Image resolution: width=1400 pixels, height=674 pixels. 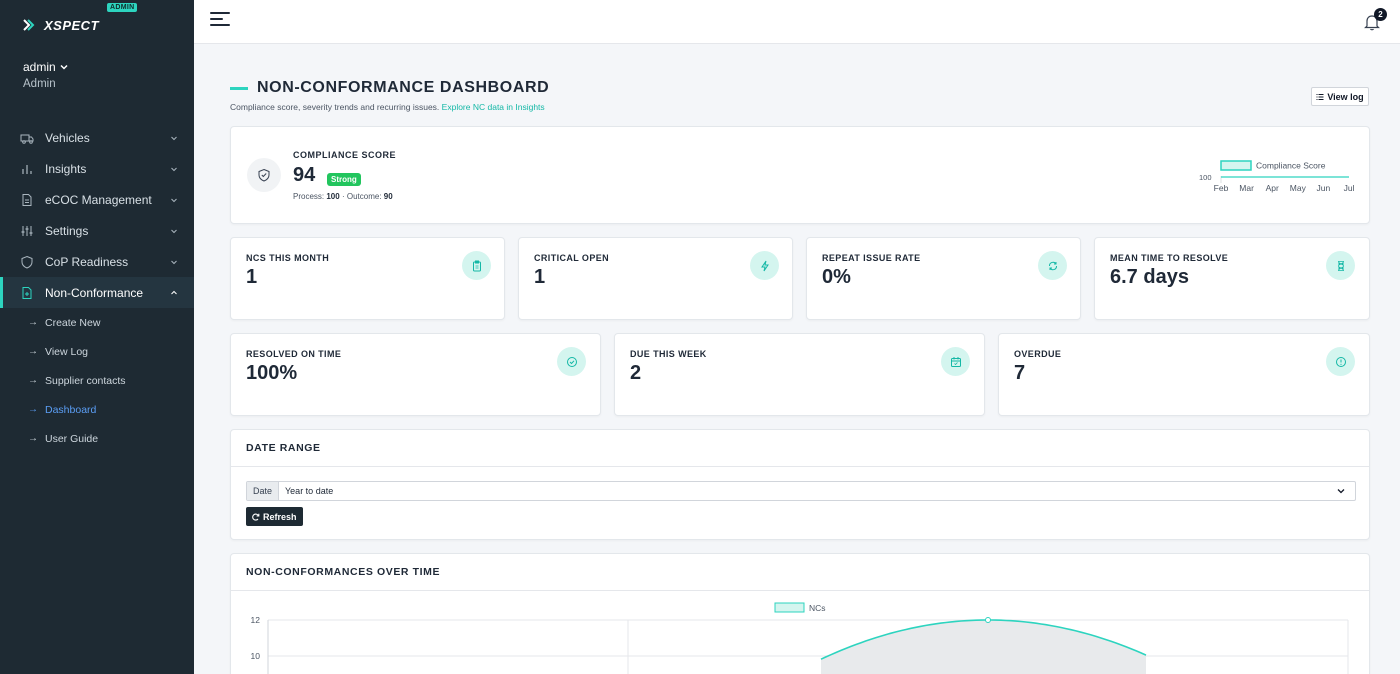 What do you see at coordinates (27, 262) in the screenshot?
I see `shield-icon` at bounding box center [27, 262].